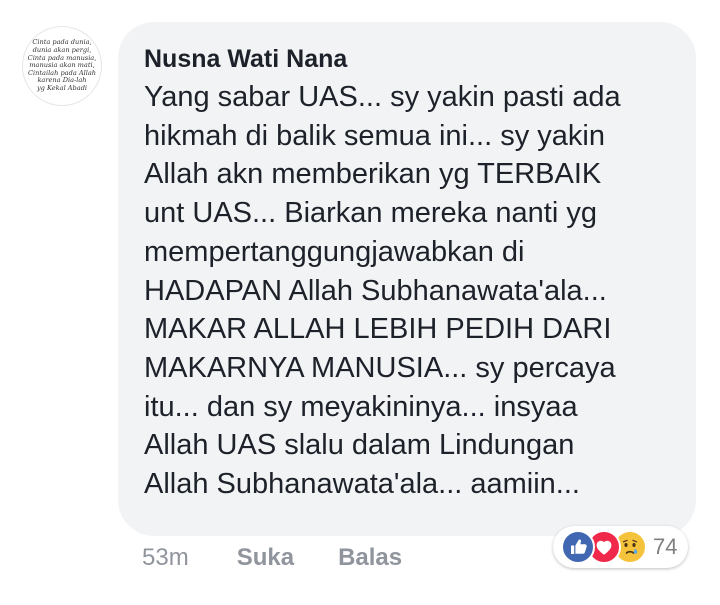  Describe the element at coordinates (265, 558) in the screenshot. I see `like-button: Suka` at that location.